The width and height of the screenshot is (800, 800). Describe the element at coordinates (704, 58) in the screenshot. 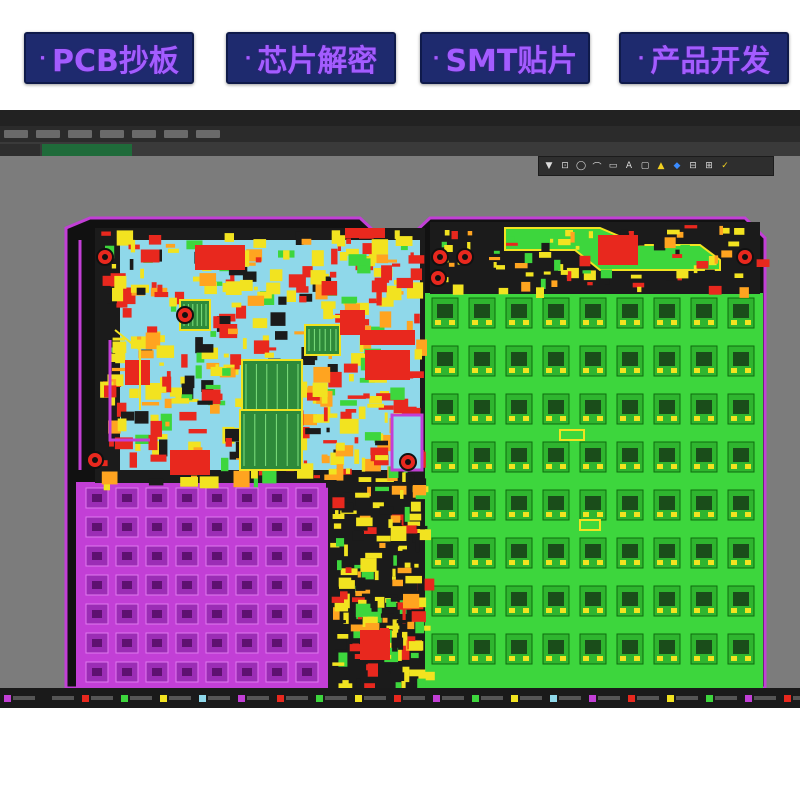

I see `banner-button-4: · 产品开发` at that location.